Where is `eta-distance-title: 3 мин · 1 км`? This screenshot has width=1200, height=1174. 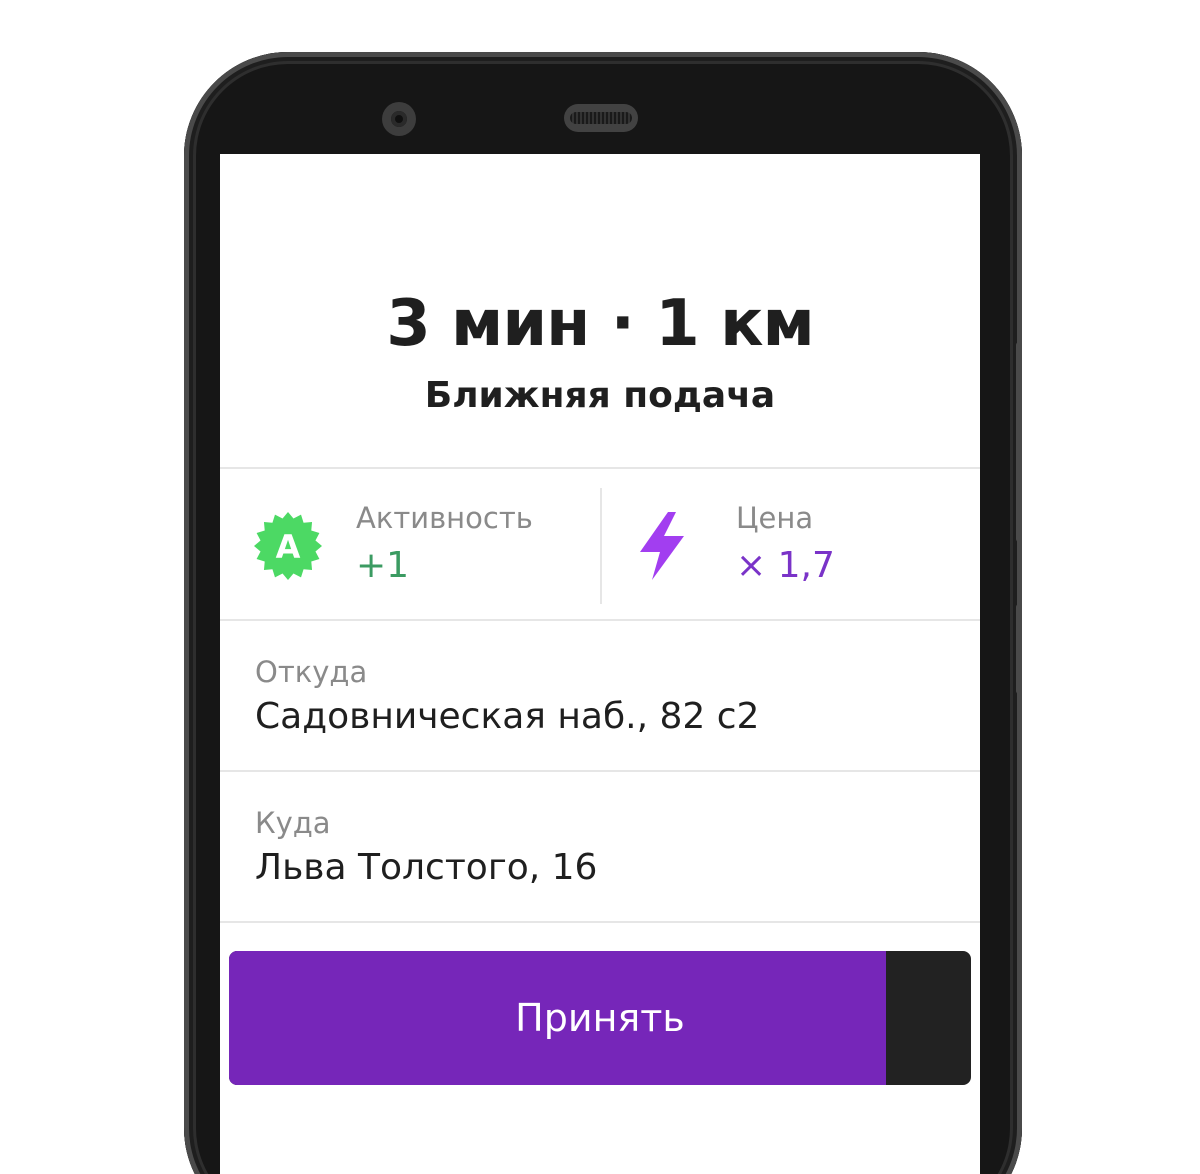
eta-distance-title: 3 мин · 1 км is located at coordinates (600, 324).